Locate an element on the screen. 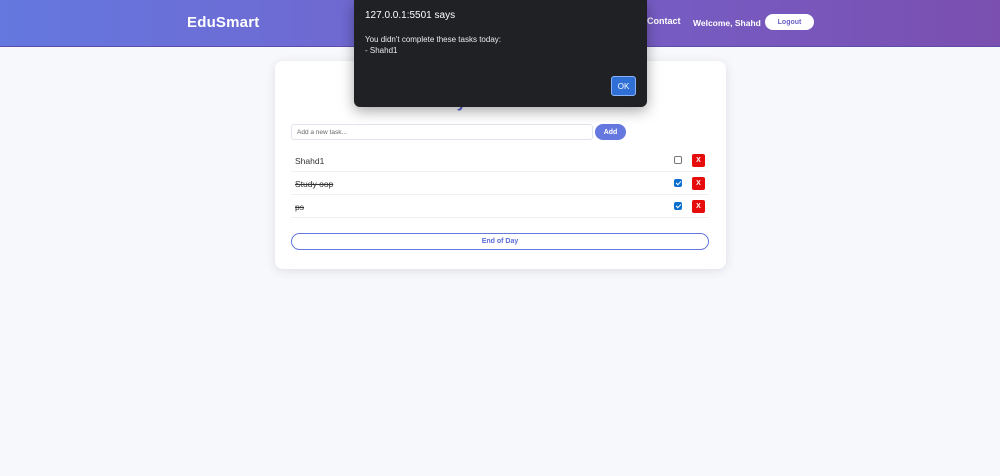 The width and height of the screenshot is (1000, 476). task-row: Study oop X is located at coordinates (500, 183).